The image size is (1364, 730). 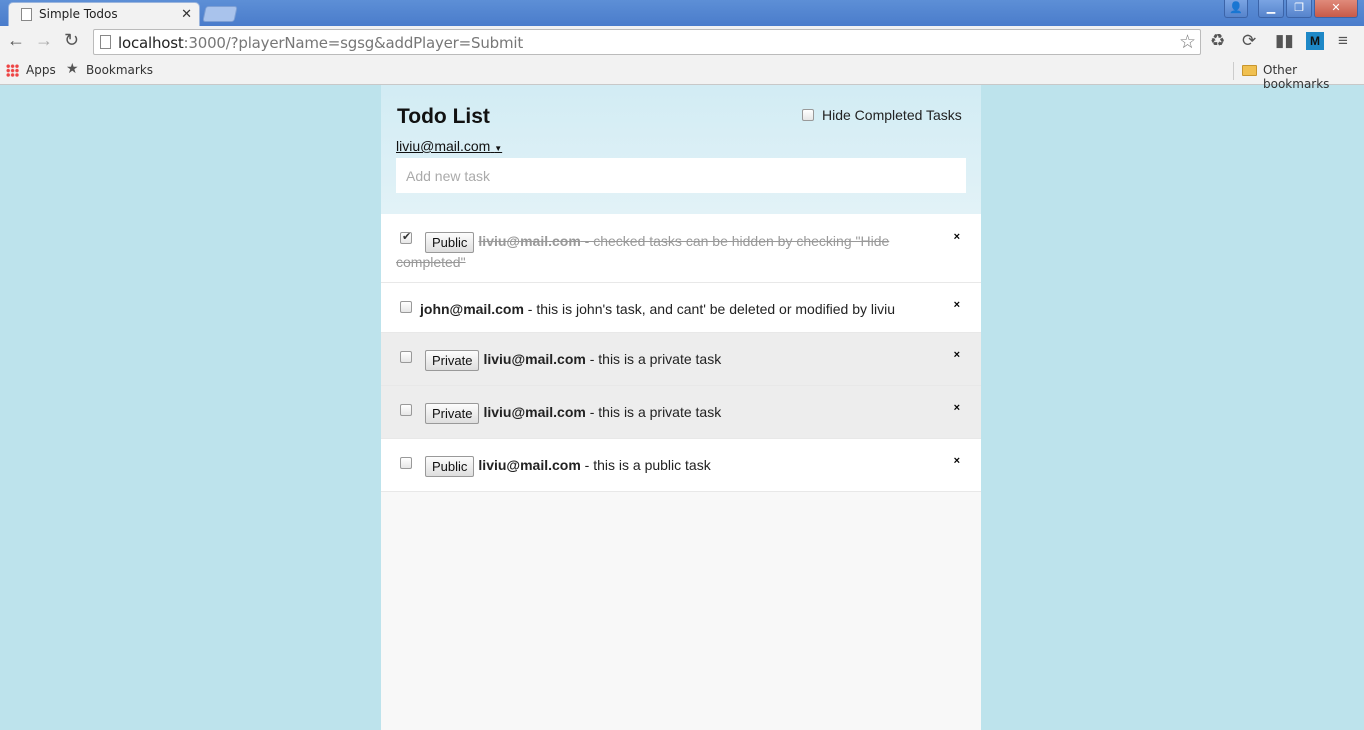 I want to click on new-tab-button, so click(x=220, y=14).